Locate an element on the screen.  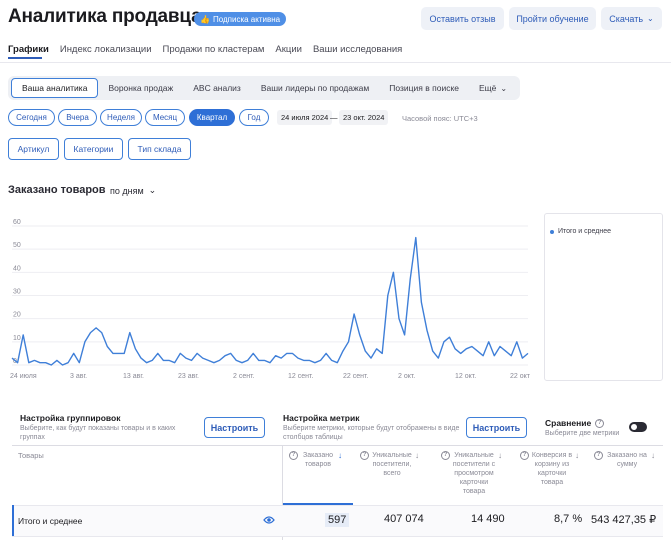
cell-cart-conversion: 8,7 % is located at coordinates (568, 519).